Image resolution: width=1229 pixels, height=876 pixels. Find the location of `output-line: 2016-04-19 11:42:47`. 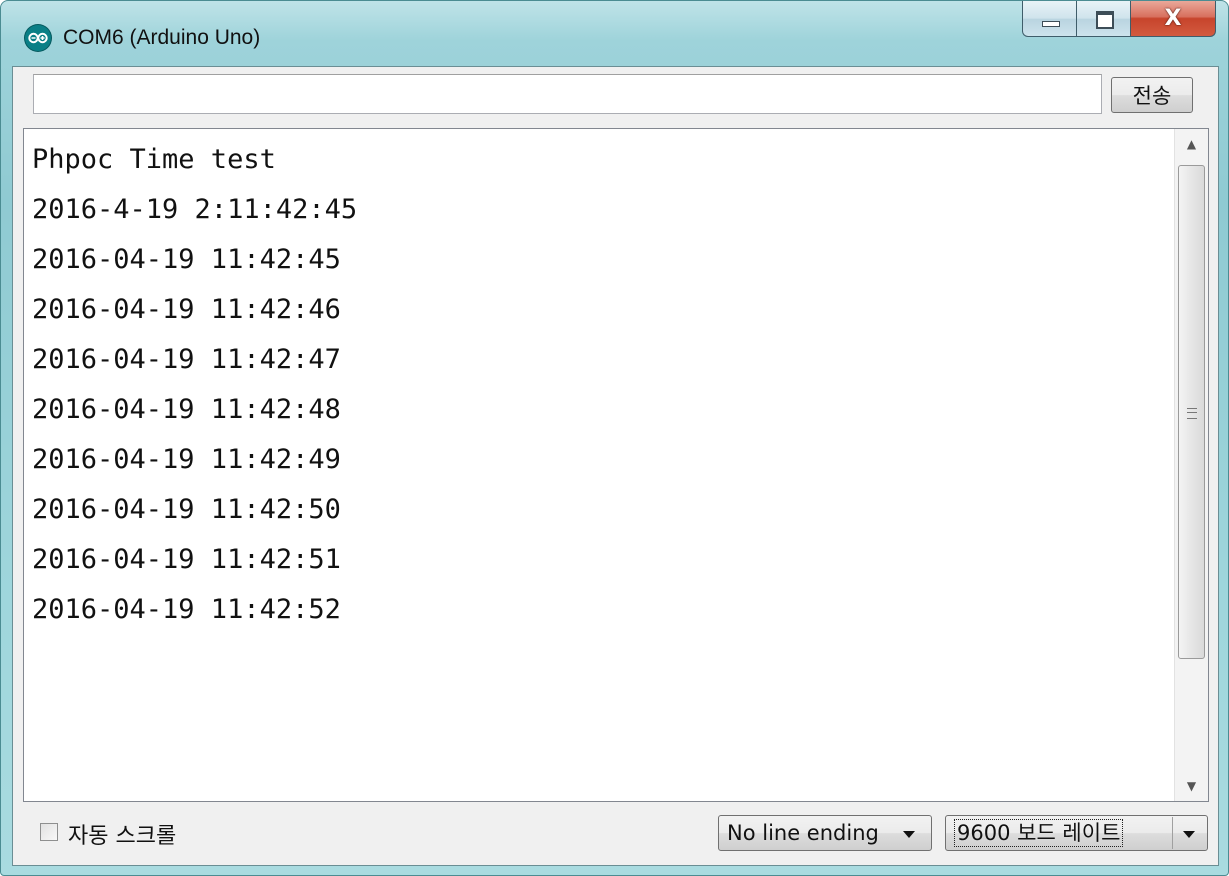

output-line: 2016-04-19 11:42:47 is located at coordinates (186, 359).